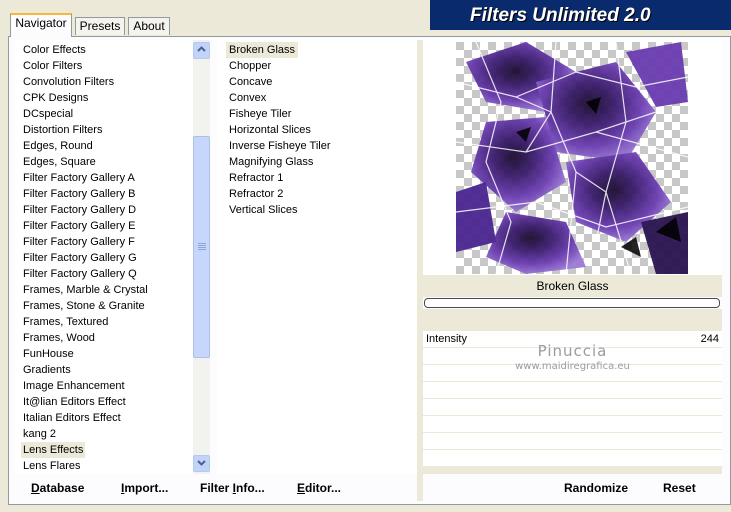 The height and width of the screenshot is (512, 731). Describe the element at coordinates (572, 366) in the screenshot. I see `watermark-url: www.maidiregrafica.eu` at that location.